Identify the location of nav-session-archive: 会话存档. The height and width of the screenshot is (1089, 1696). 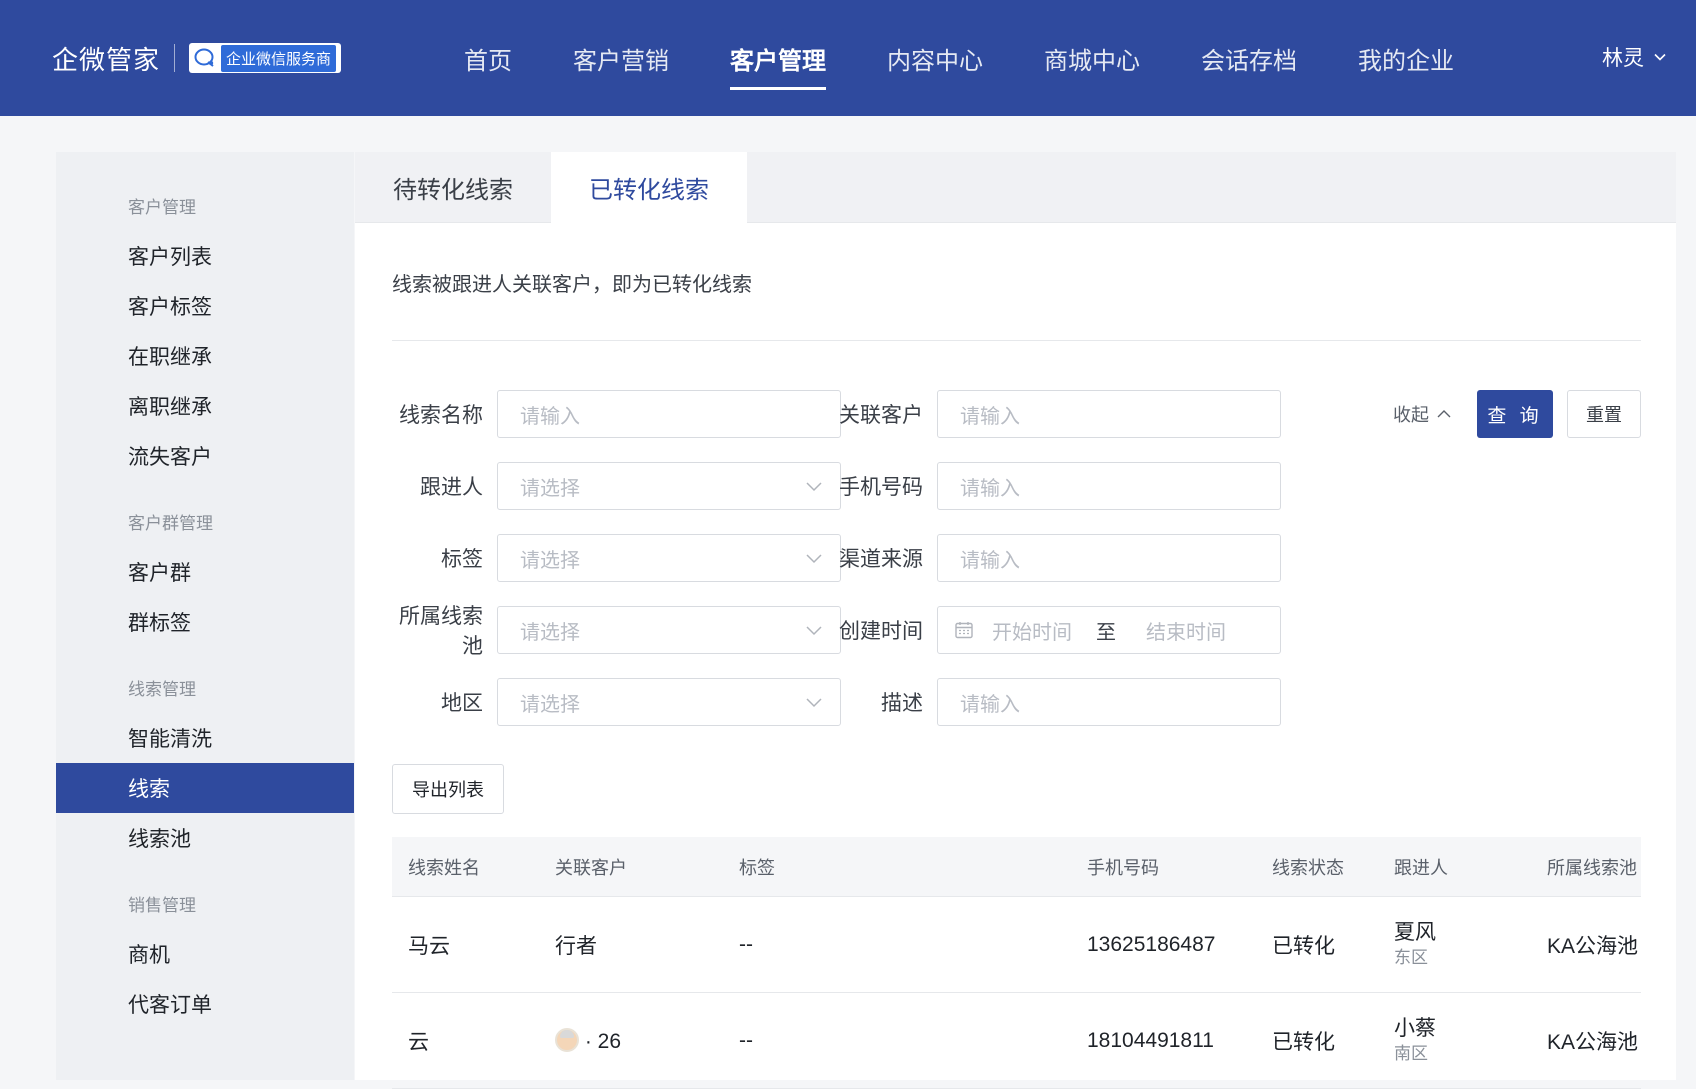
(1249, 58).